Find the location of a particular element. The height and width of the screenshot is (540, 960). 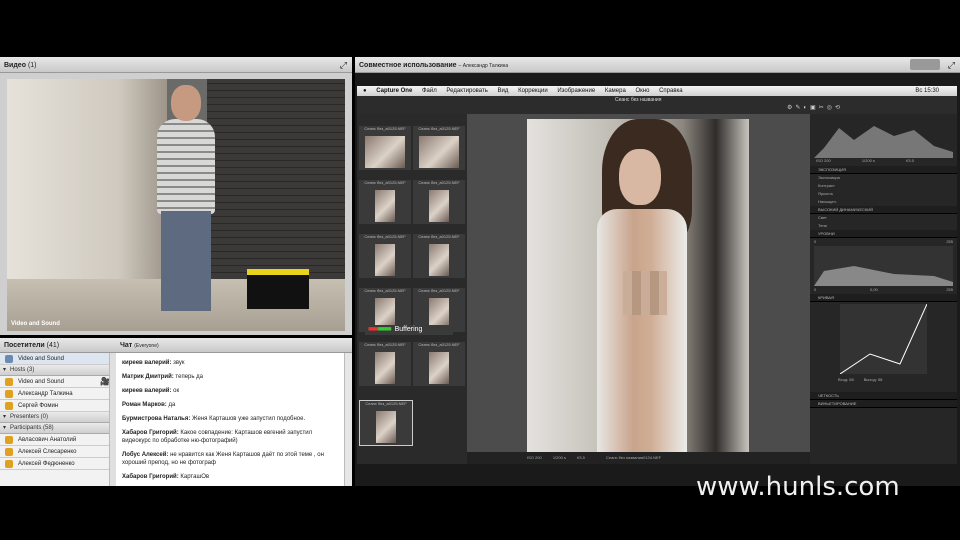

participant-item: Алексей Федюненко is located at coordinates (58, 464).